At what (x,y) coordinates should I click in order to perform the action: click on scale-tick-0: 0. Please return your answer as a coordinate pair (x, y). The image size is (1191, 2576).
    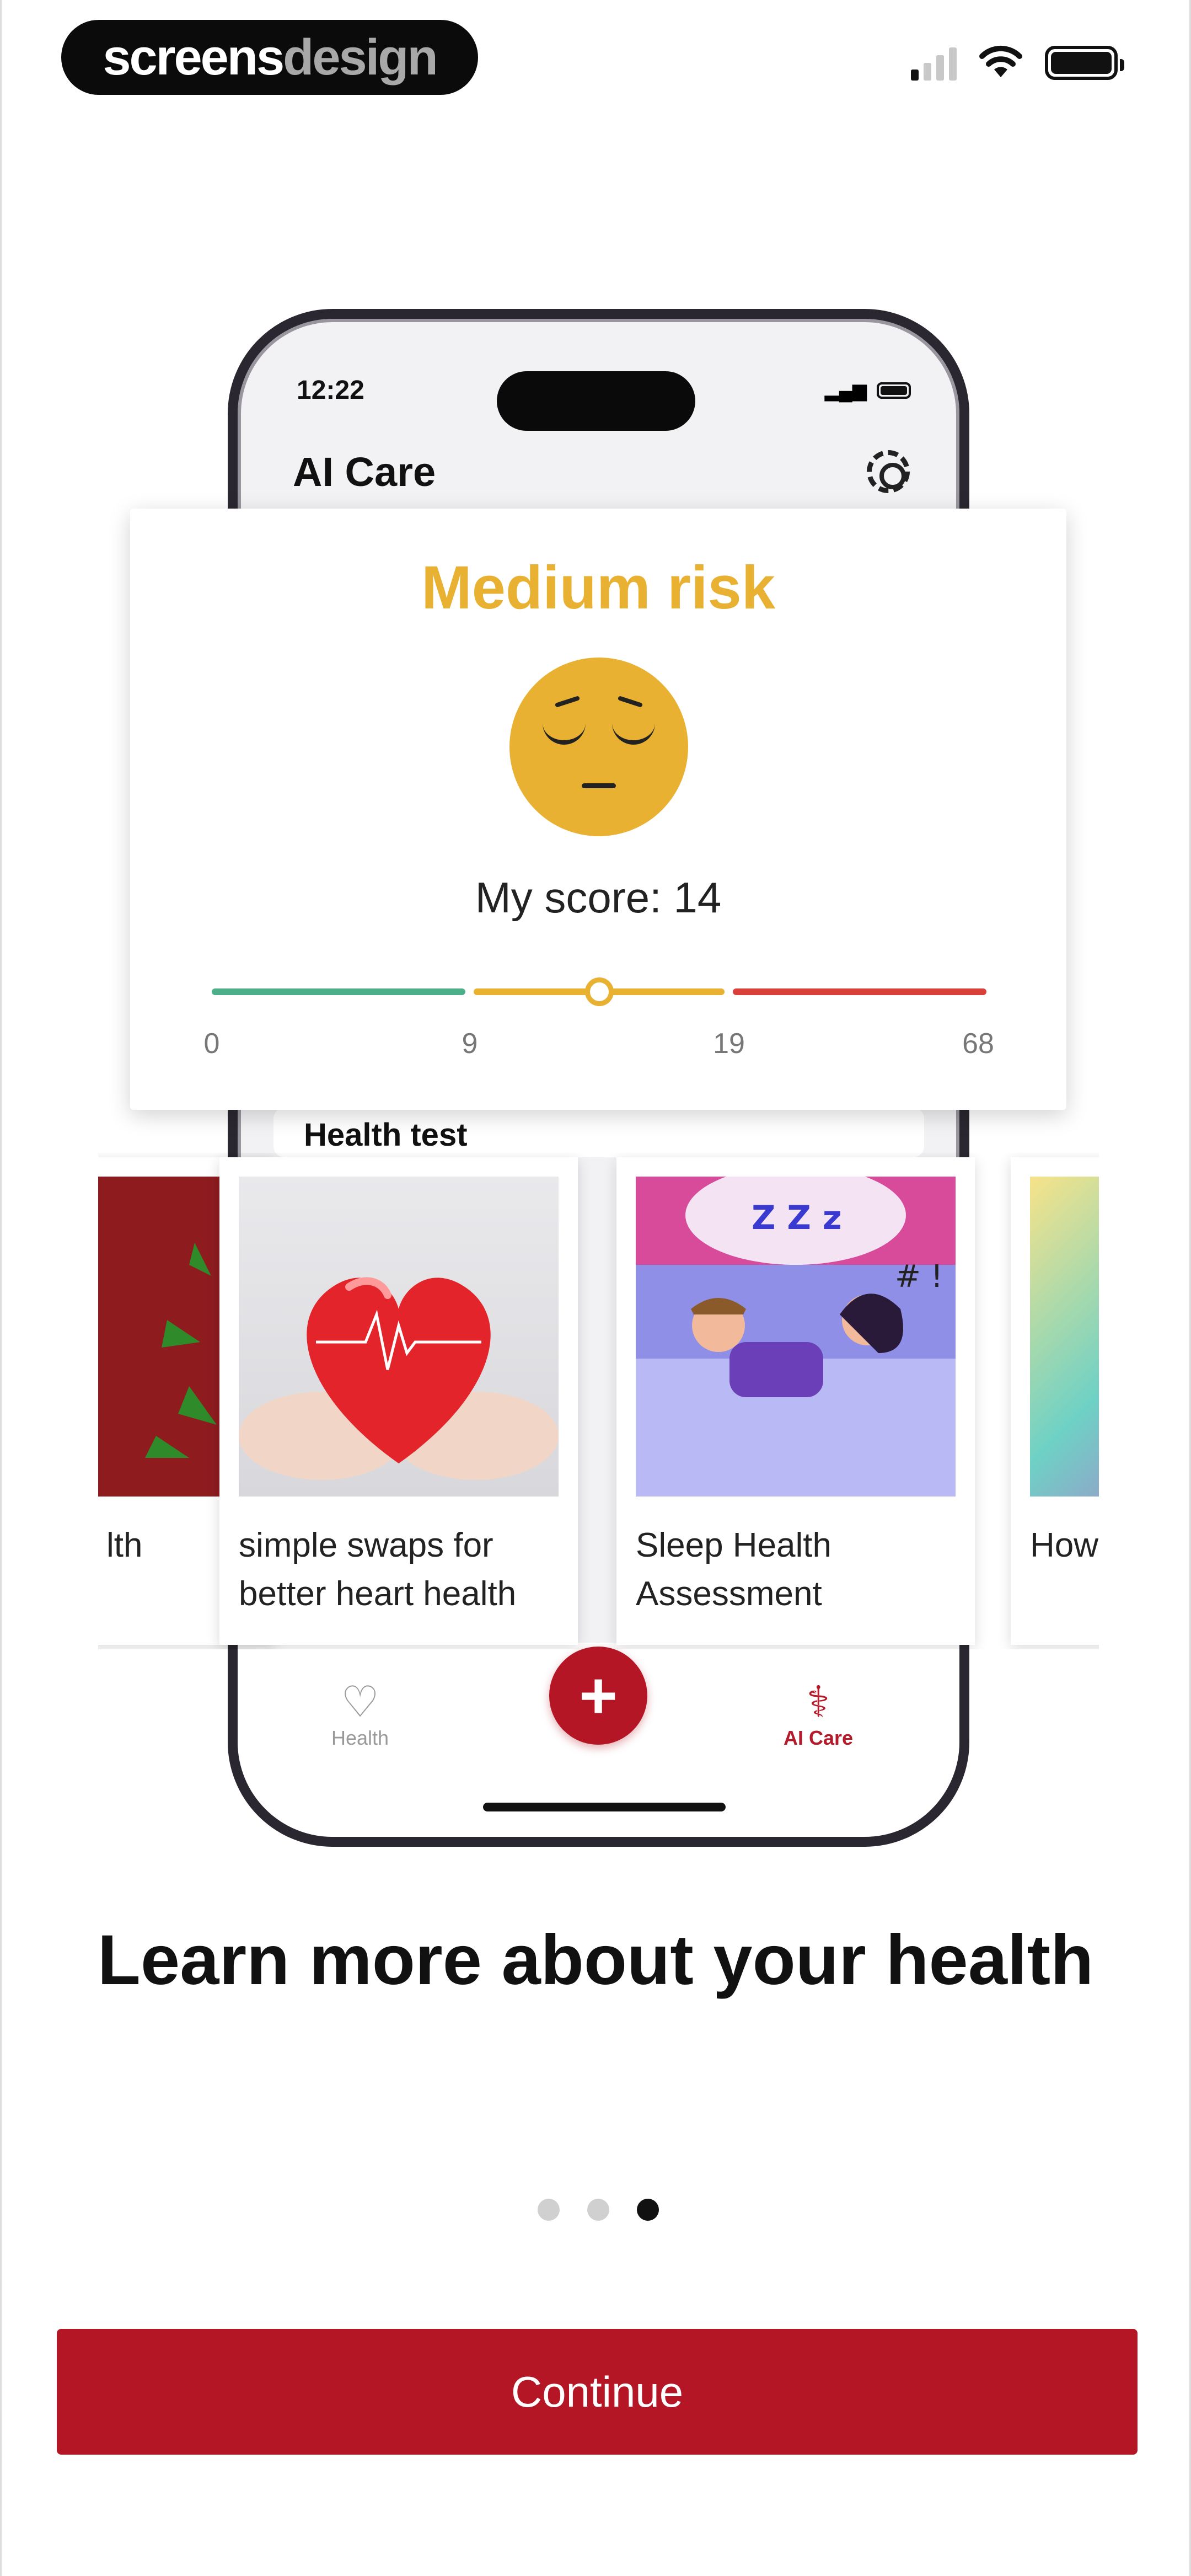
    Looking at the image, I should click on (211, 1044).